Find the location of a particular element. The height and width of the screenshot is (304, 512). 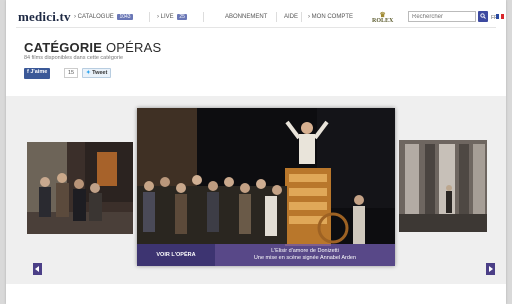

carousel-next-button is located at coordinates (490, 269).